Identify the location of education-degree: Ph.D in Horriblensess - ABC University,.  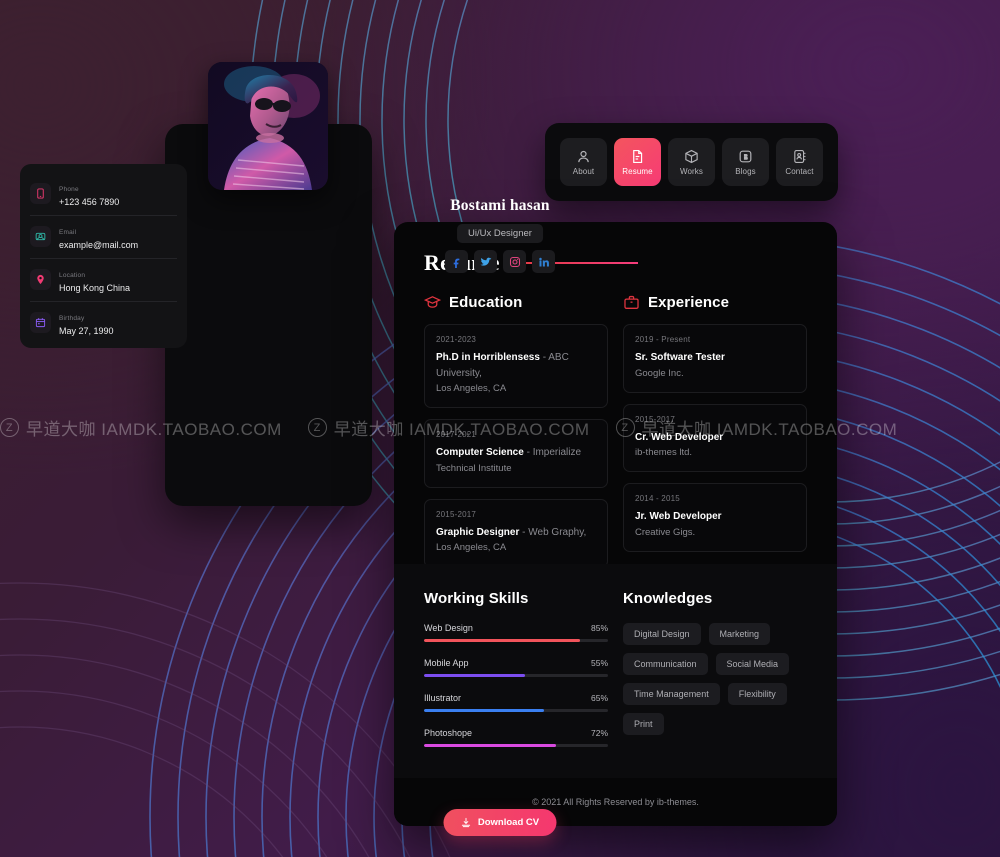
(502, 365).